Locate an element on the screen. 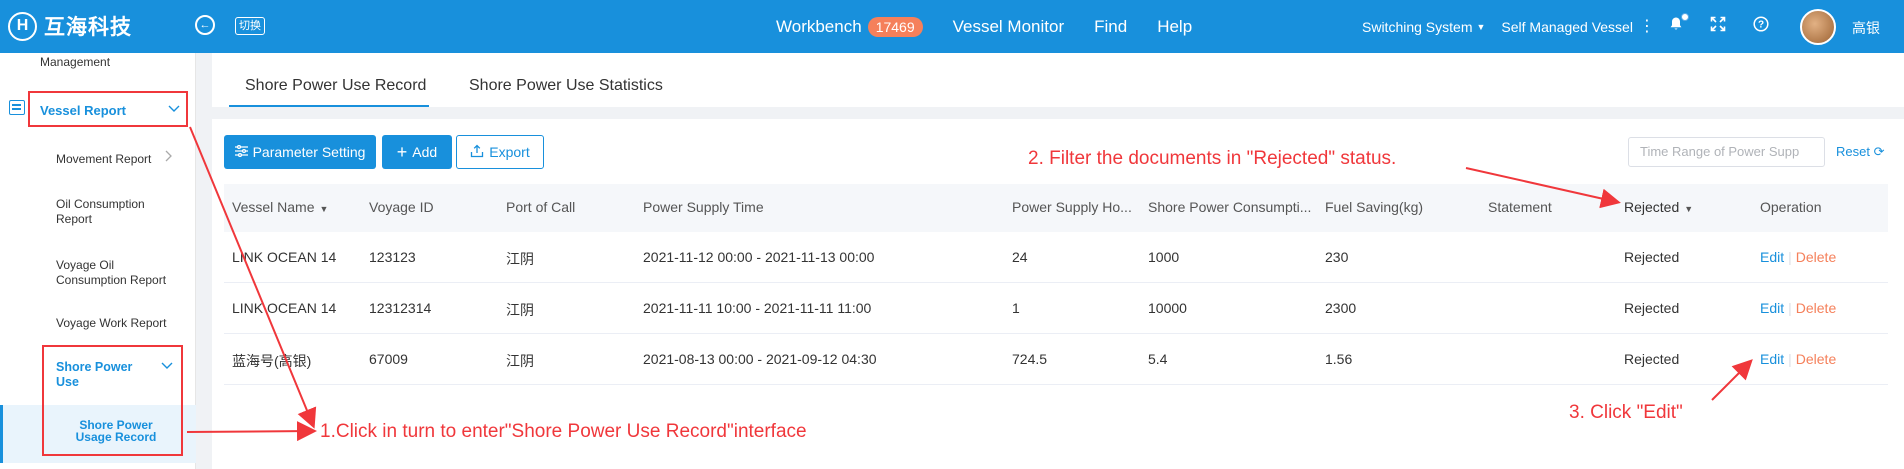 Image resolution: width=1904 pixels, height=469 pixels. time-range-input: Time Range of Power Supp is located at coordinates (1726, 152).